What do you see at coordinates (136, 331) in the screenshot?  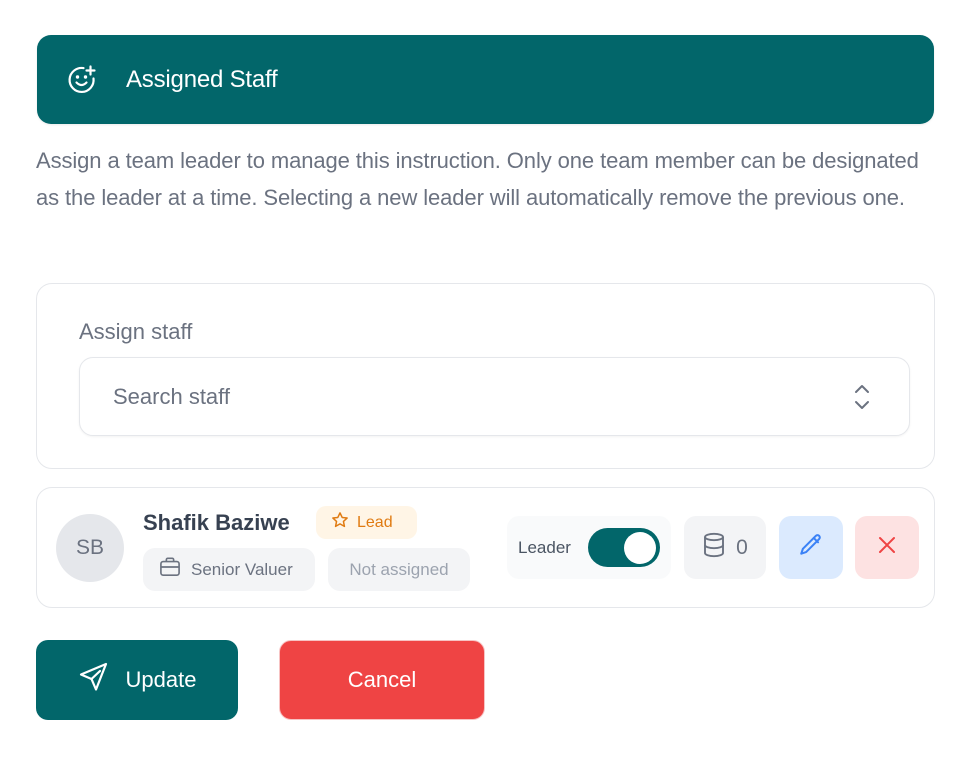 I see `assign-staff-label: Assign staff` at bounding box center [136, 331].